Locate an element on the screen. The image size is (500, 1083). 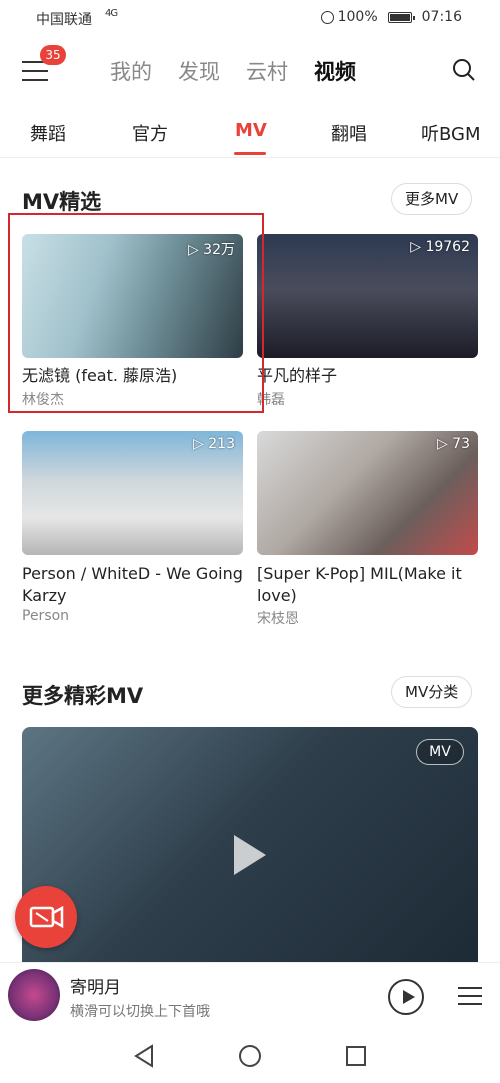
mv-thumbnail: ▷ 19762 is located at coordinates (367, 296).